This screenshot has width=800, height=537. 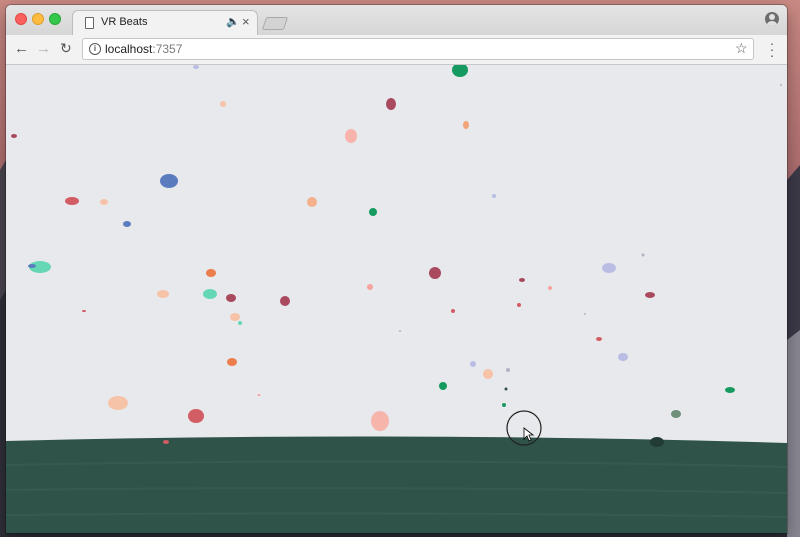 What do you see at coordinates (89, 23) in the screenshot?
I see `document-icon` at bounding box center [89, 23].